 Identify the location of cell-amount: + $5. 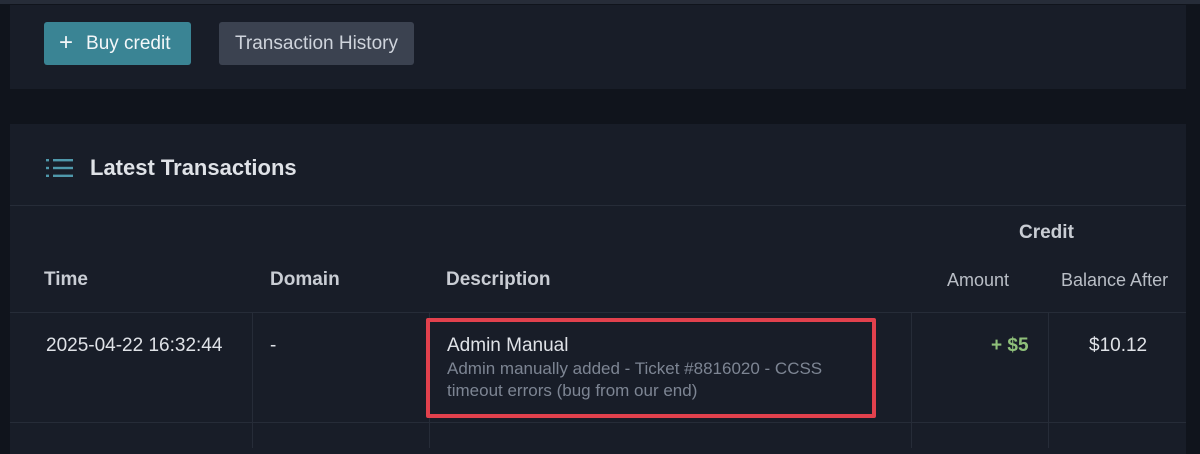
(1010, 345).